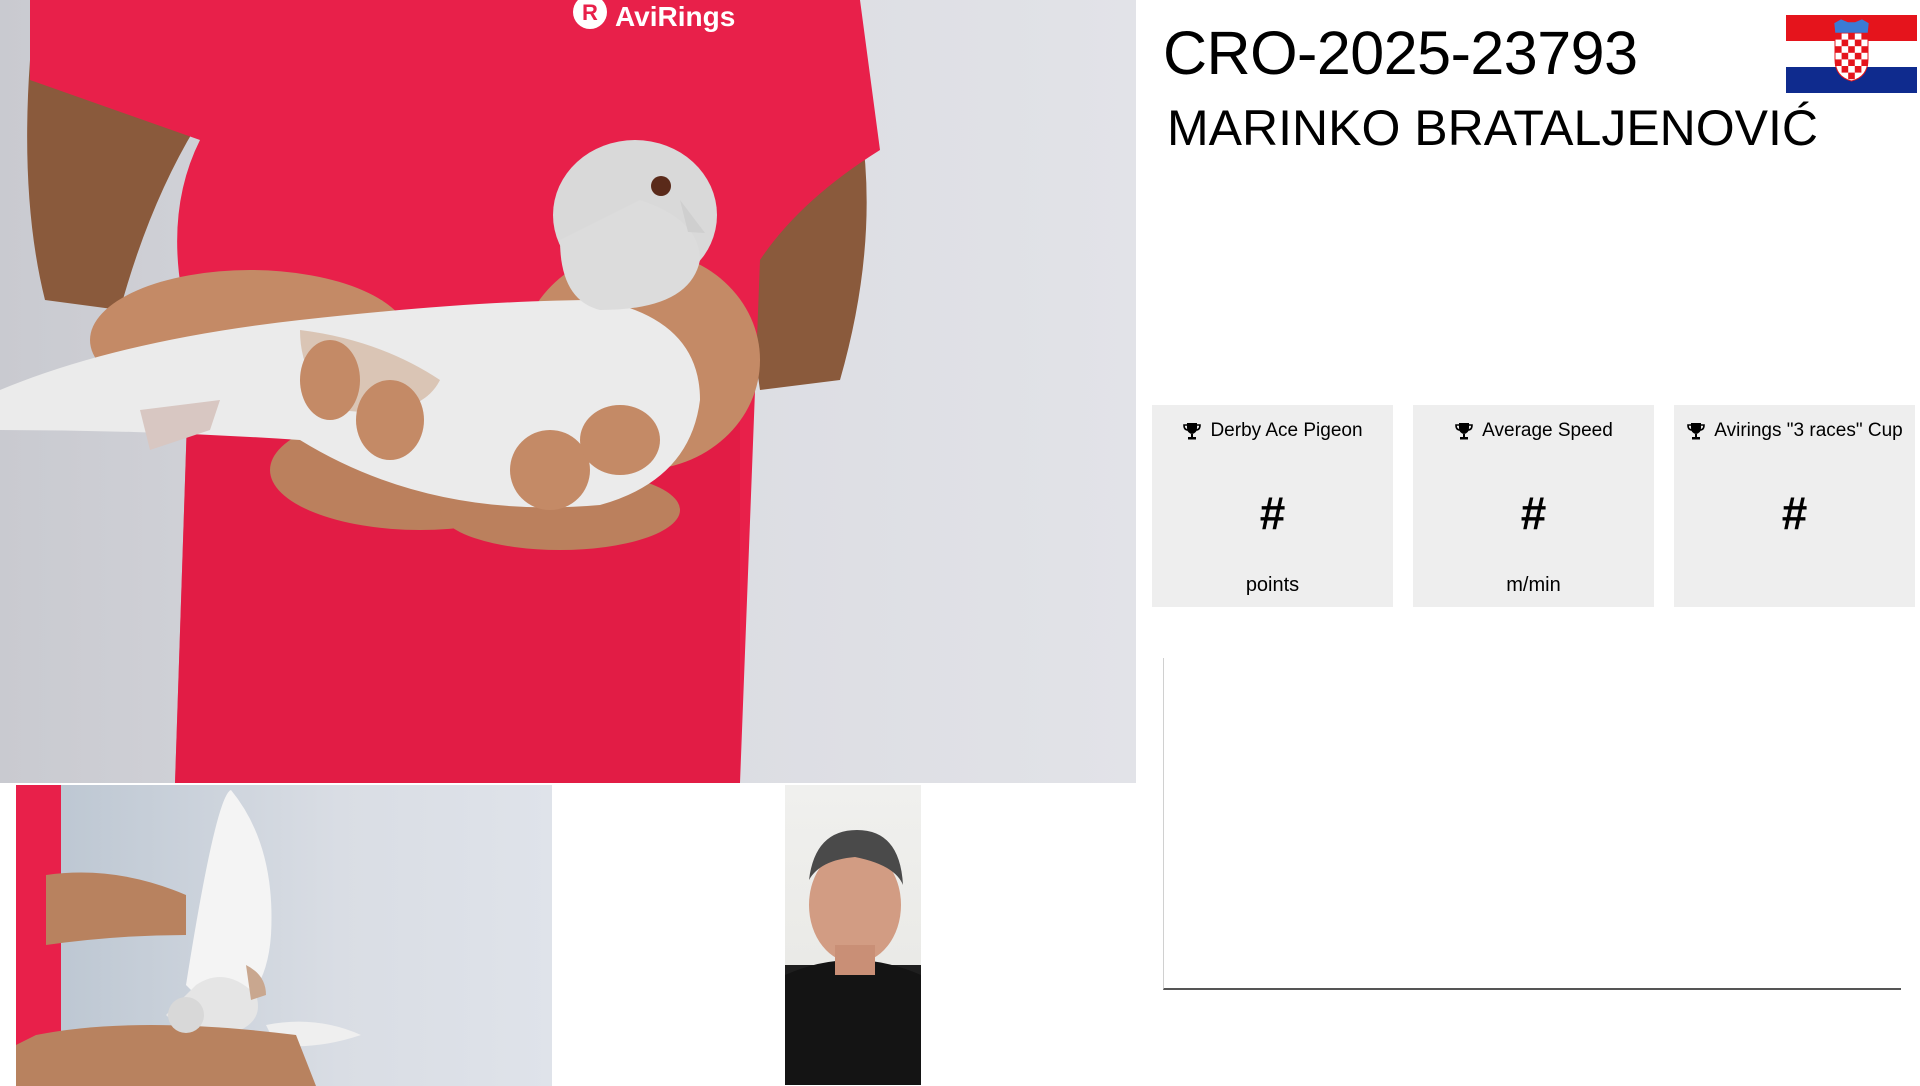  I want to click on stat-card-average-speed: Average Speed # m/min, so click(1533, 506).